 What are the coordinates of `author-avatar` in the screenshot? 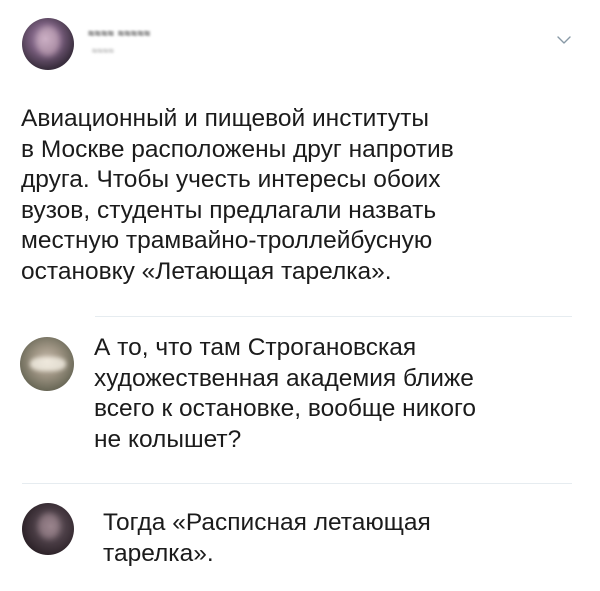 It's located at (48, 44).